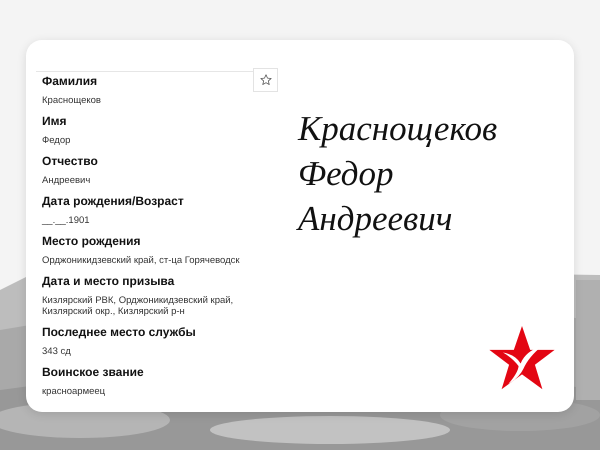  What do you see at coordinates (398, 129) in the screenshot?
I see `name-heading: Краснощеков` at bounding box center [398, 129].